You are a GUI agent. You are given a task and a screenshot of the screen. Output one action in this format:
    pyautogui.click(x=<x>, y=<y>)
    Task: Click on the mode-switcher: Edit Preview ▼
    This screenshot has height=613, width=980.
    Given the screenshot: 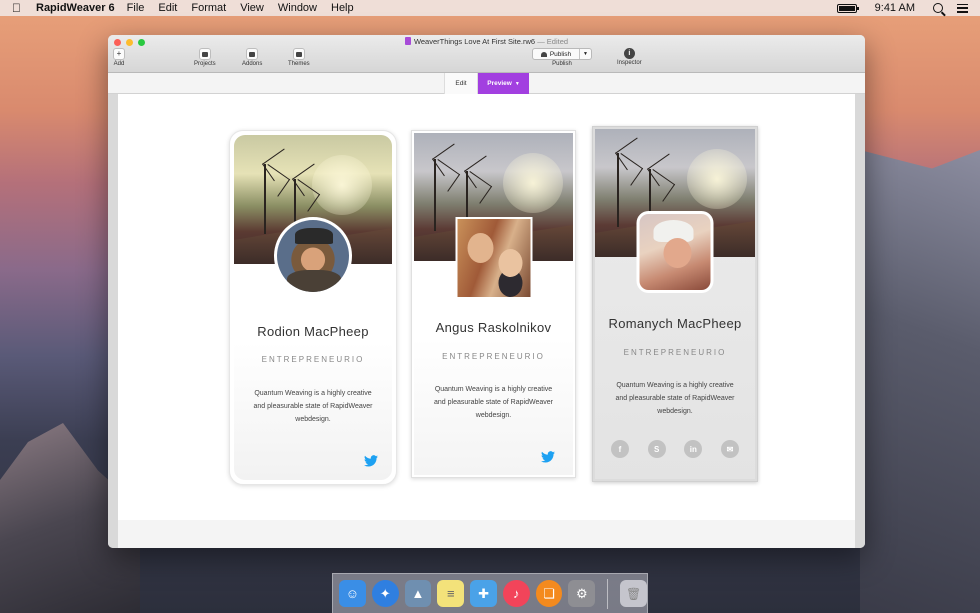 What is the action you would take?
    pyautogui.click(x=486, y=83)
    